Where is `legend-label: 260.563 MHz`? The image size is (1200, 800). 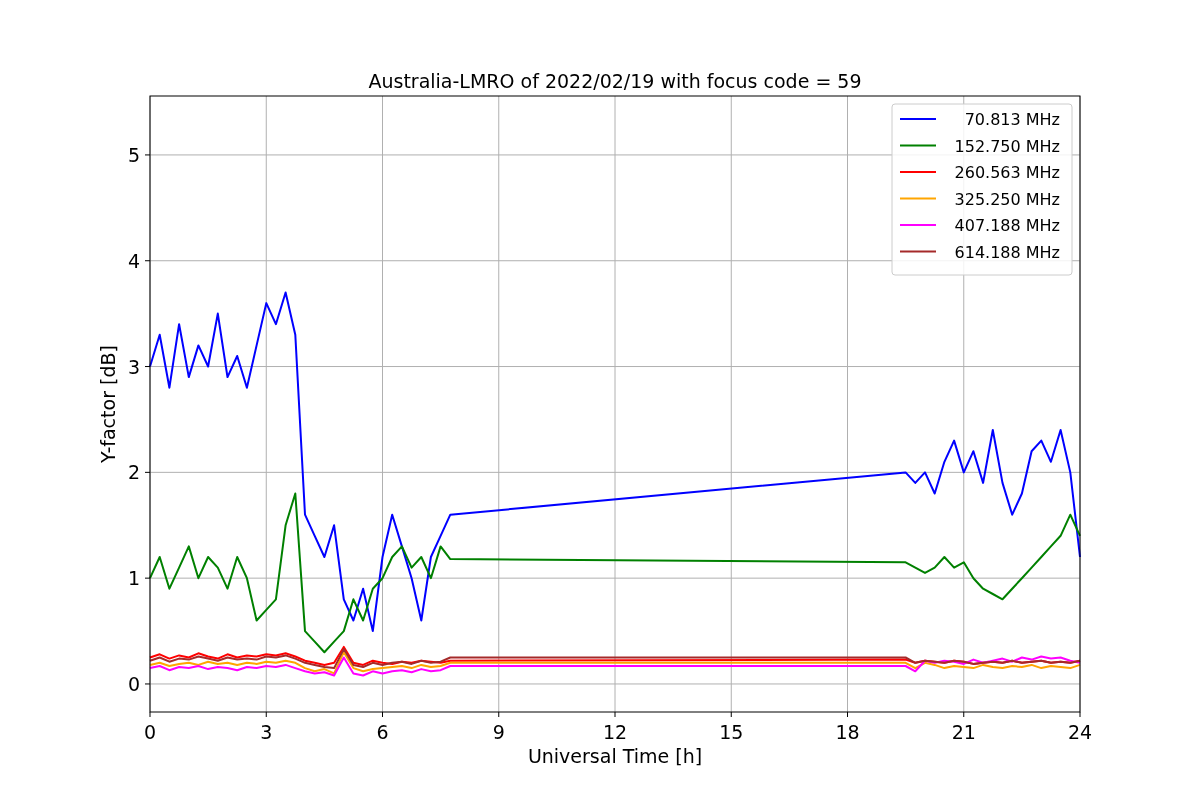 legend-label: 260.563 MHz is located at coordinates (1007, 172).